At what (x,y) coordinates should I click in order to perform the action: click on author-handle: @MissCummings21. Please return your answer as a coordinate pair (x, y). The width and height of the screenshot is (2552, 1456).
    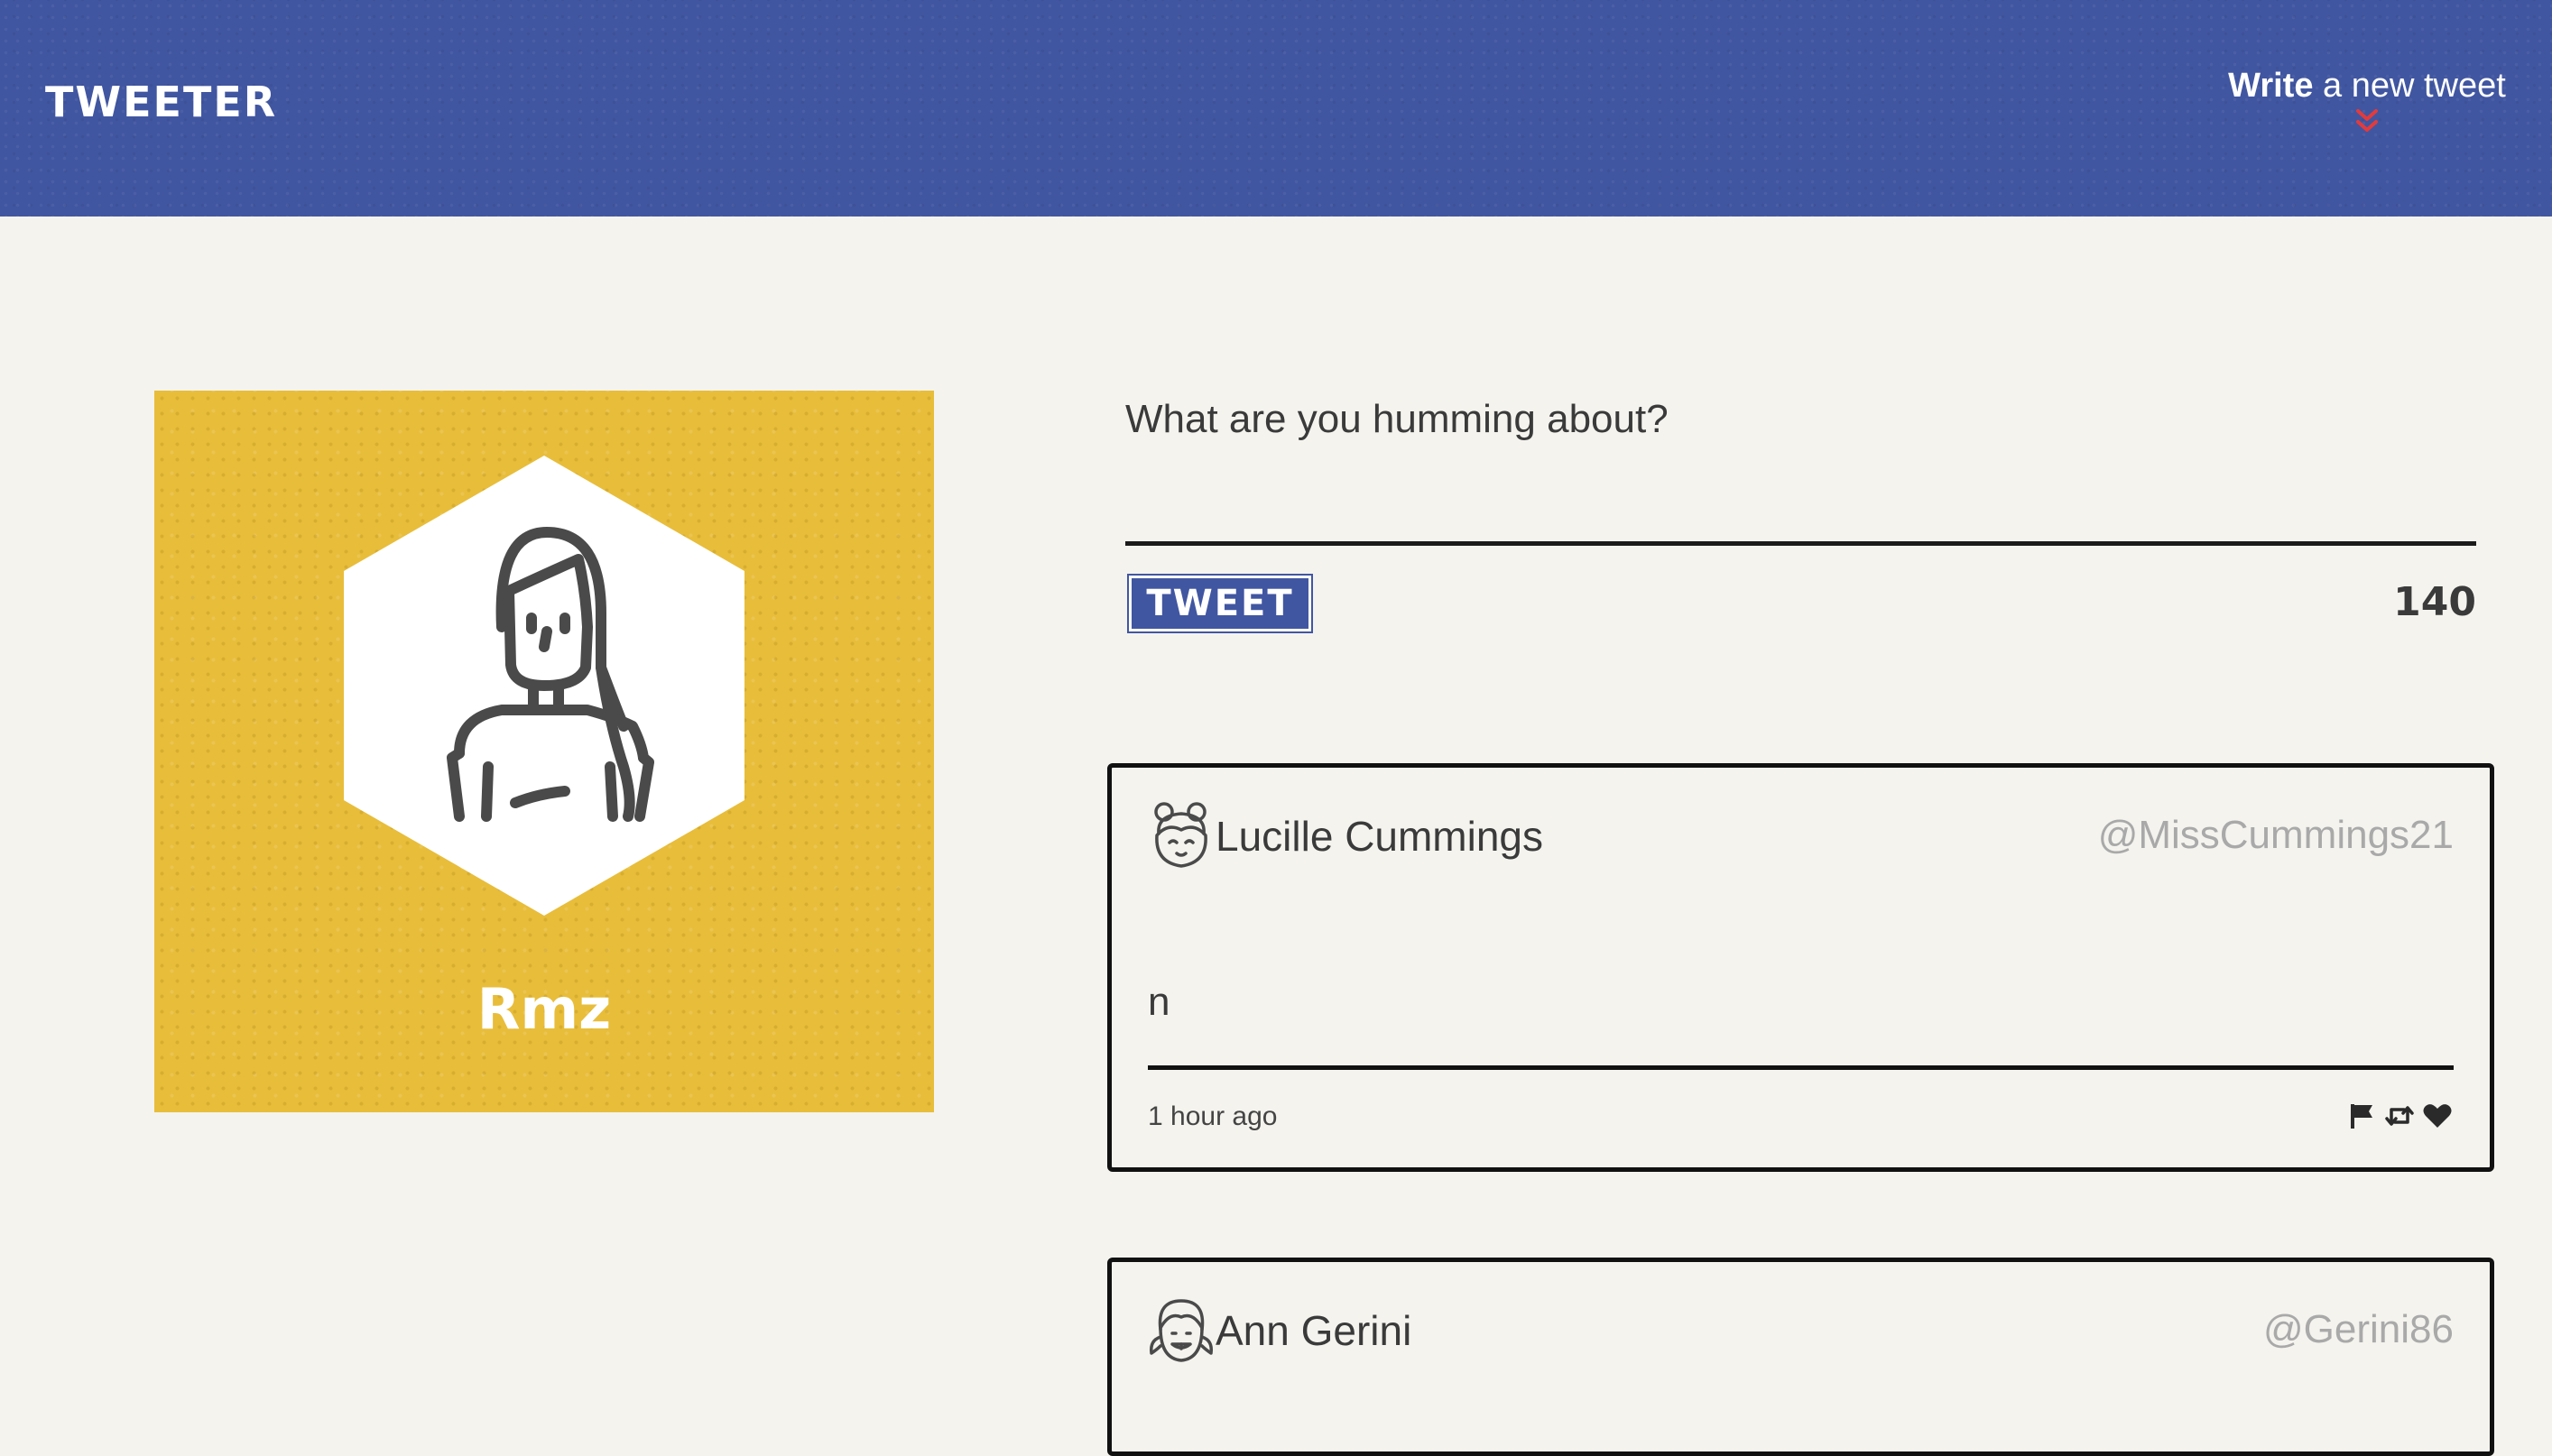
    Looking at the image, I should click on (2275, 835).